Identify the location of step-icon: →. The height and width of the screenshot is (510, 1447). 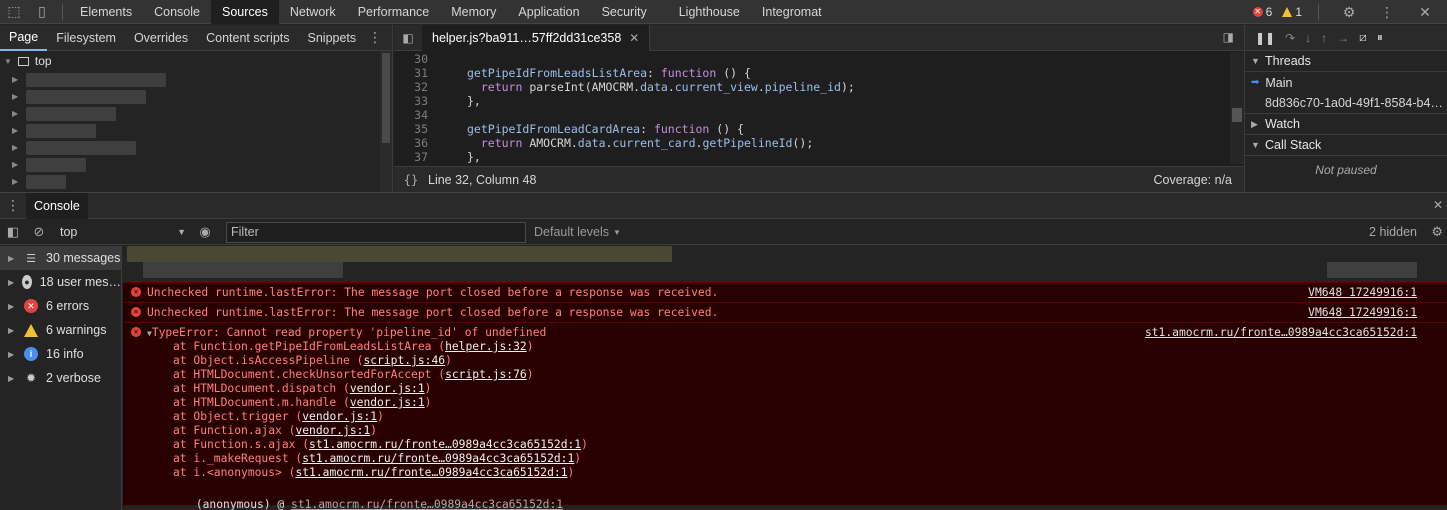
(1343, 38).